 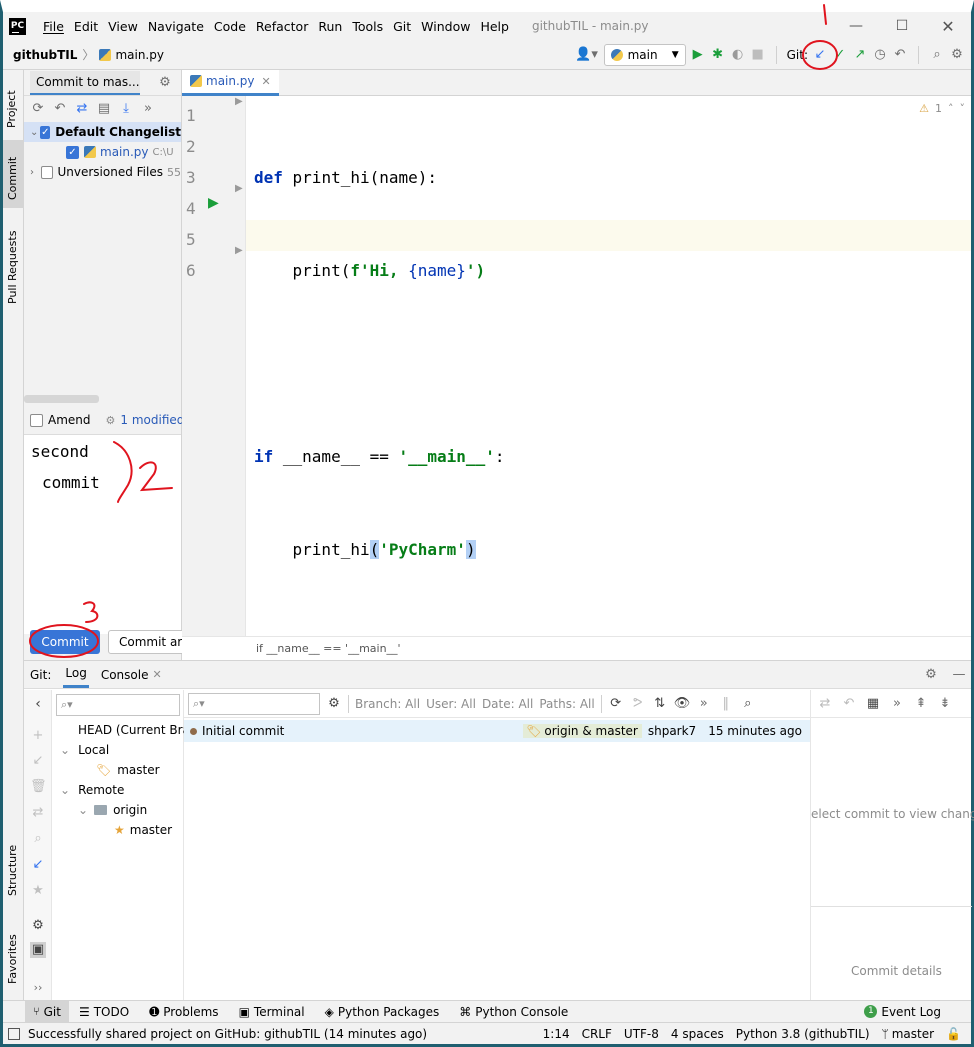 I want to click on stop-icon: ■, so click(x=758, y=55).